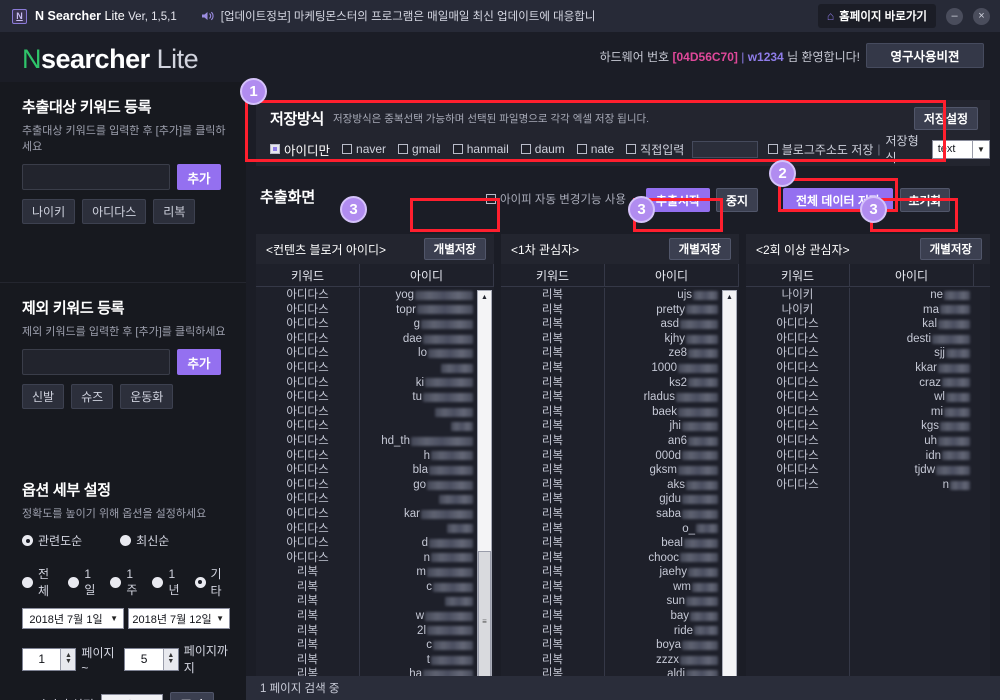 This screenshot has height=700, width=1000. What do you see at coordinates (484, 495) in the screenshot?
I see `vertical-scrollbar: ▲ ≡ ▼` at bounding box center [484, 495].